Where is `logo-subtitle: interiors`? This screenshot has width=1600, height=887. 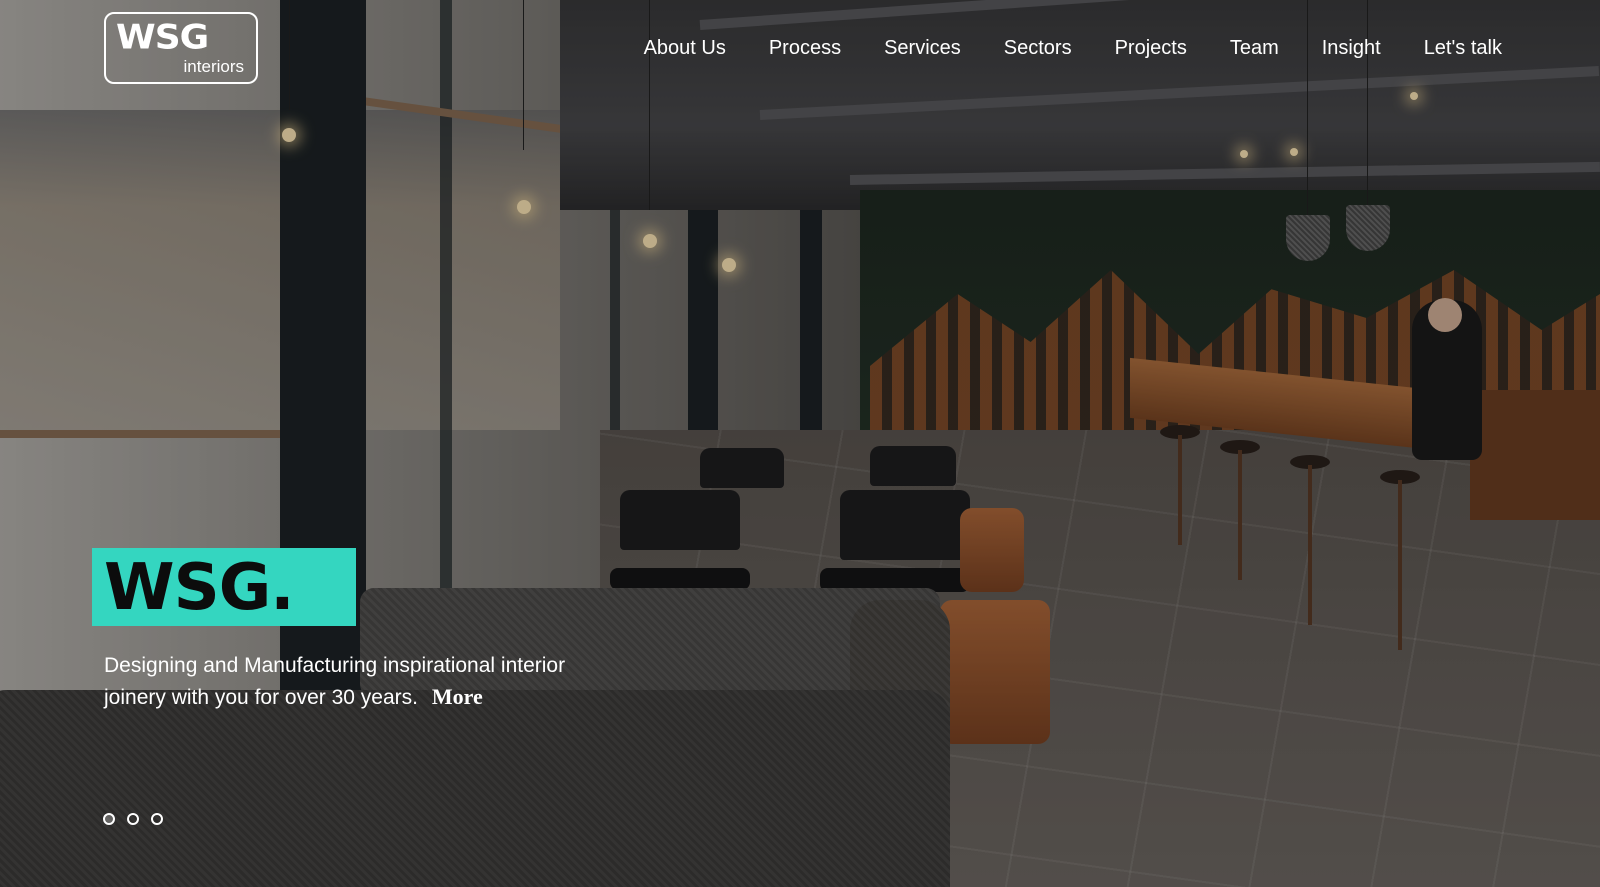 logo-subtitle: interiors is located at coordinates (213, 66).